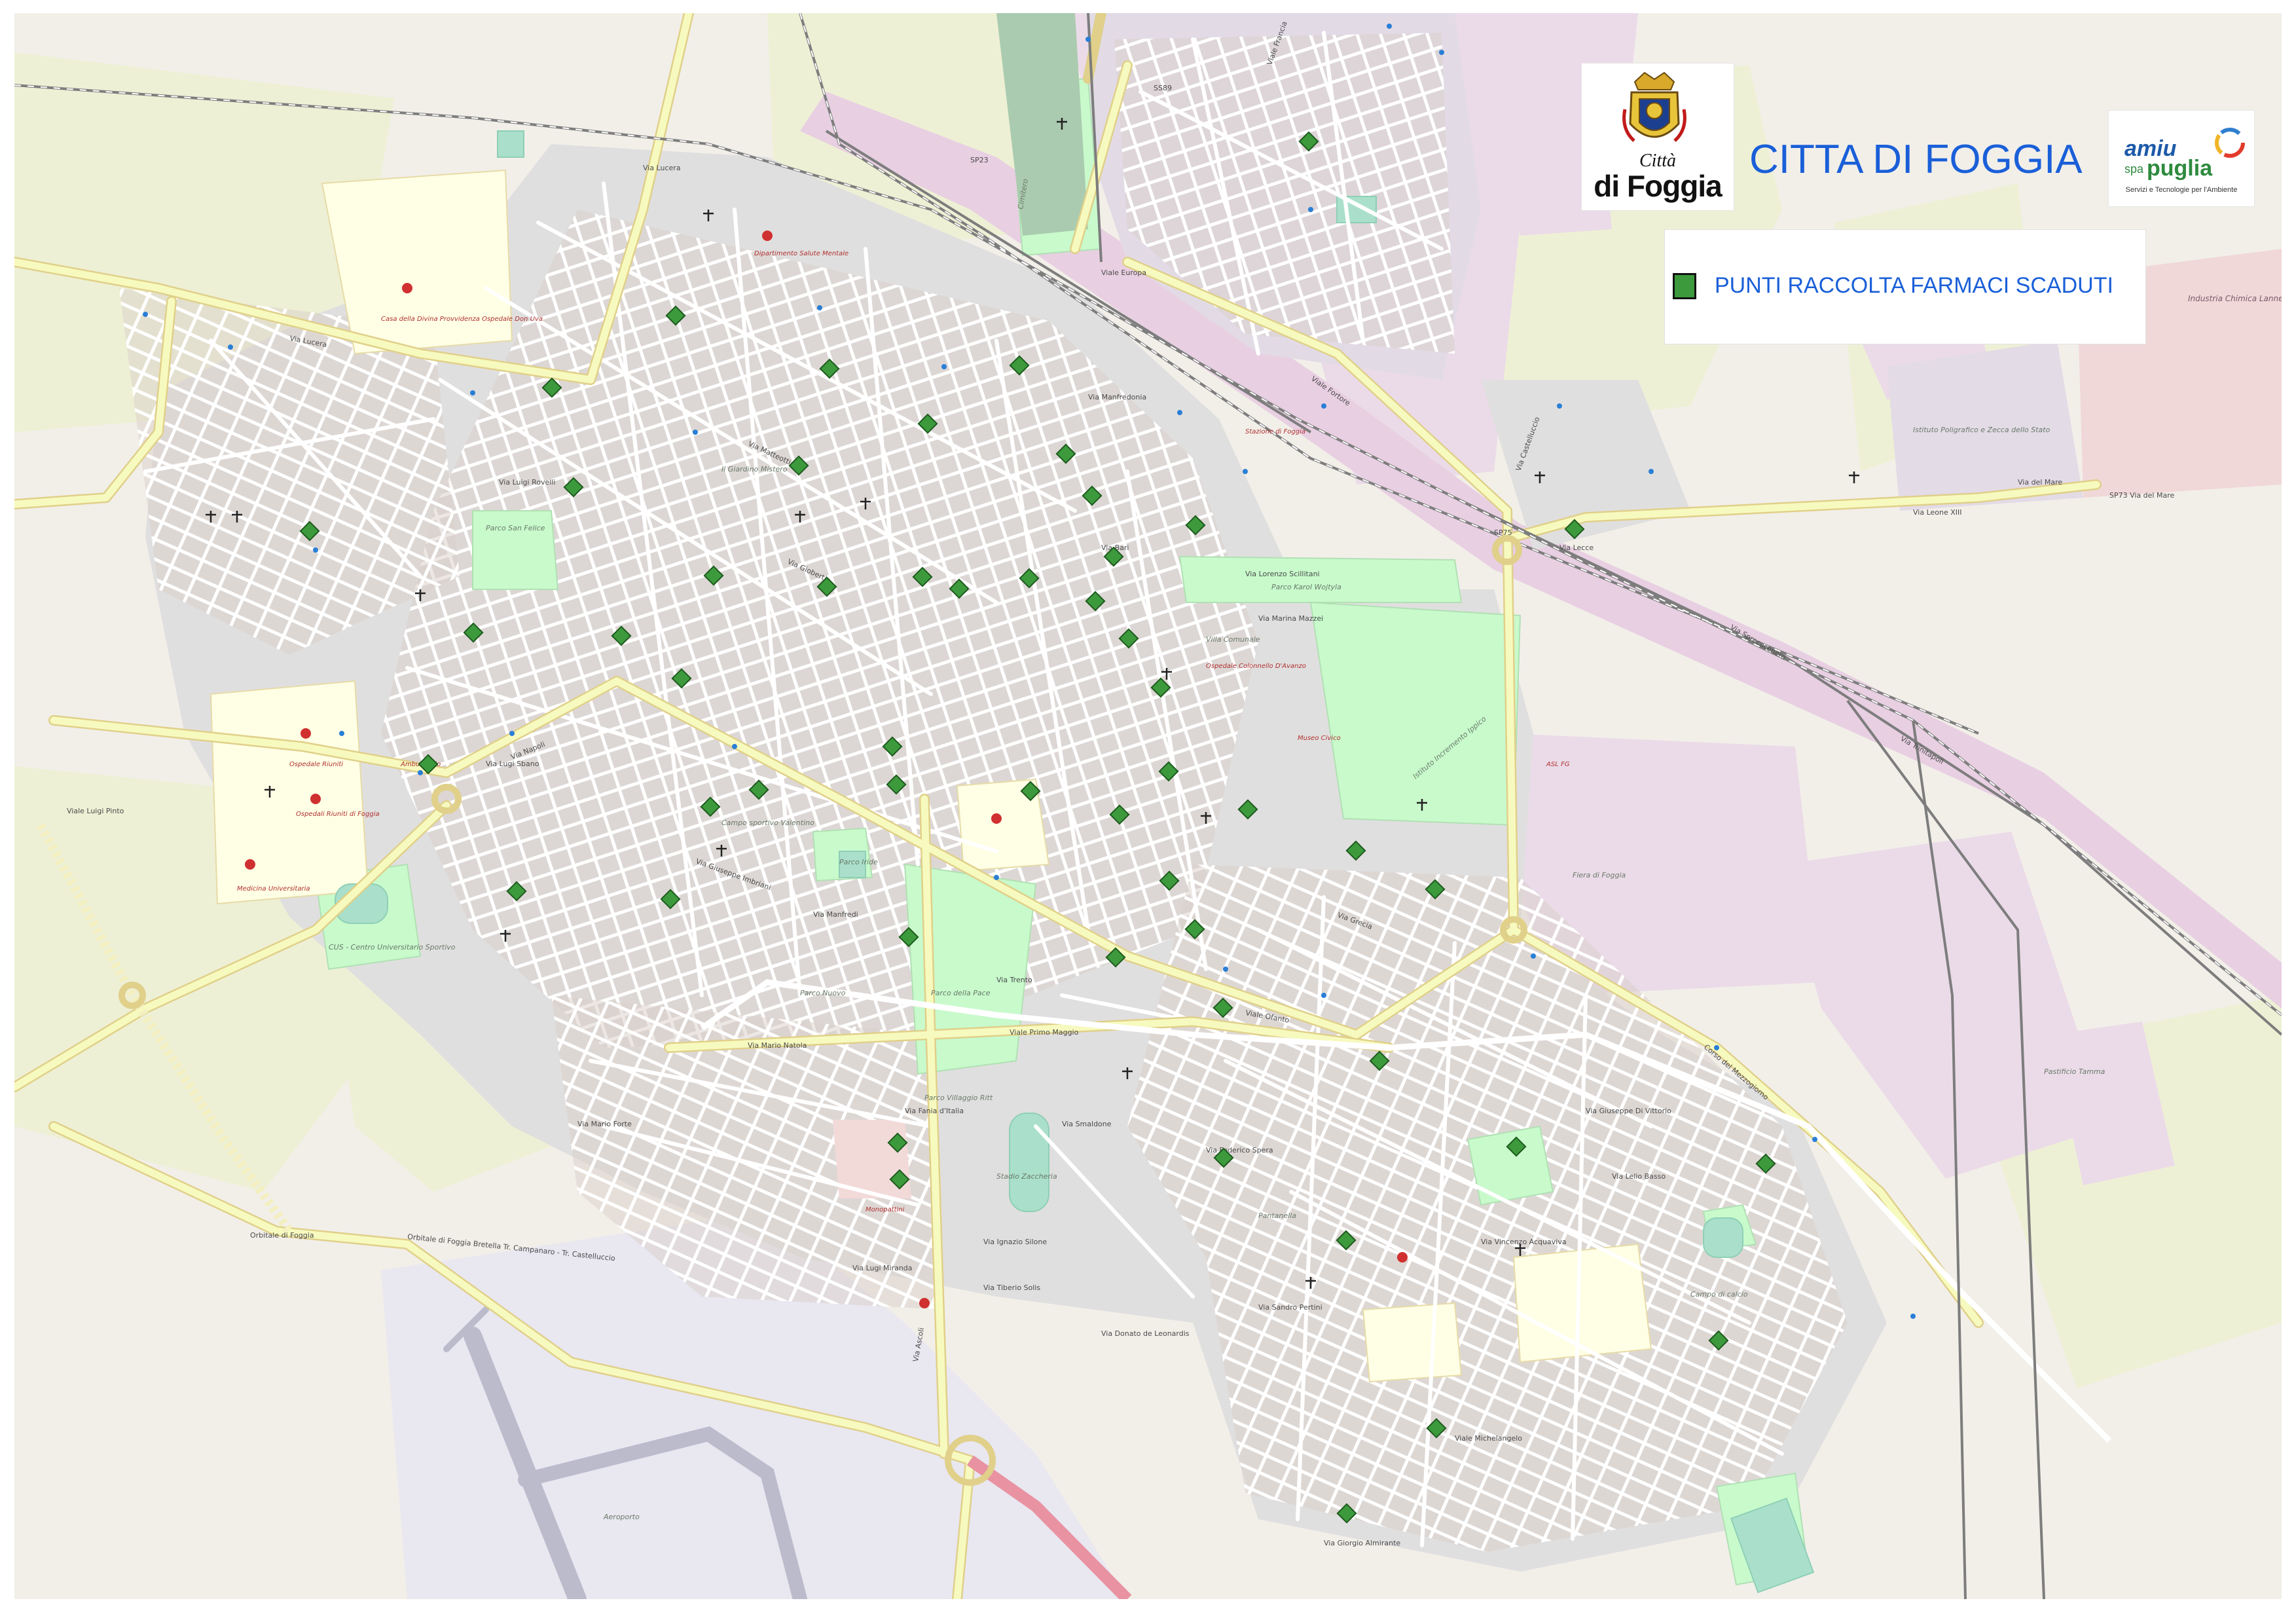 The width and height of the screenshot is (2296, 1624). What do you see at coordinates (1658, 186) in the screenshot?
I see `logo-foggia-line2: di Foggia` at bounding box center [1658, 186].